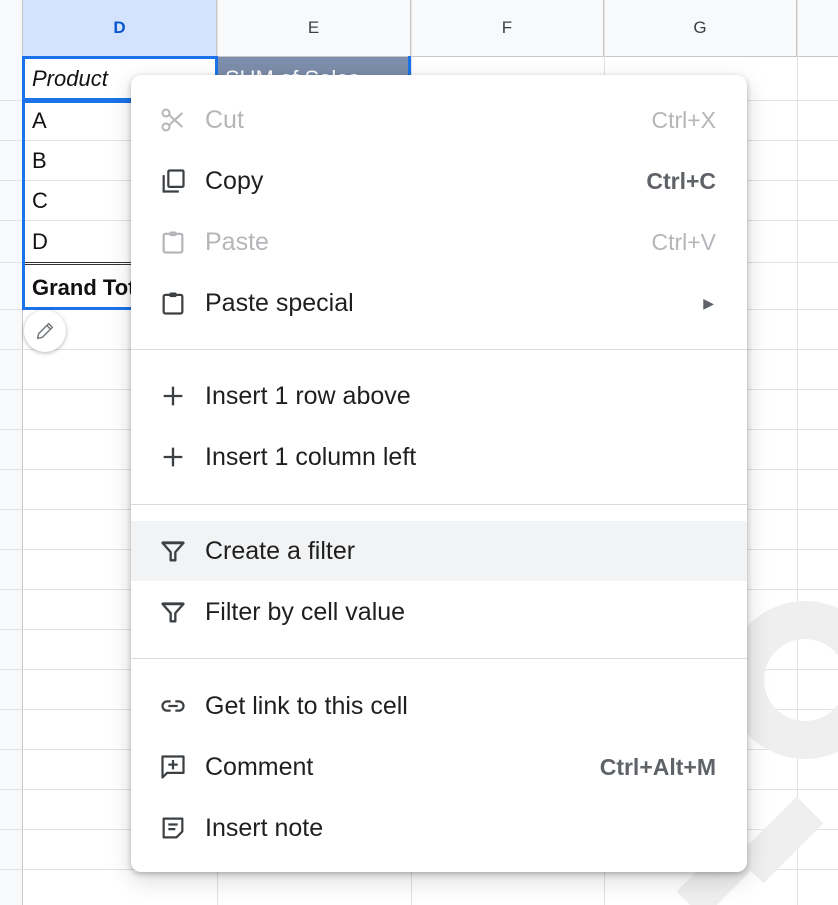 The width and height of the screenshot is (838, 905). What do you see at coordinates (439, 706) in the screenshot?
I see `menu-item-get-link: Get link to this cell` at bounding box center [439, 706].